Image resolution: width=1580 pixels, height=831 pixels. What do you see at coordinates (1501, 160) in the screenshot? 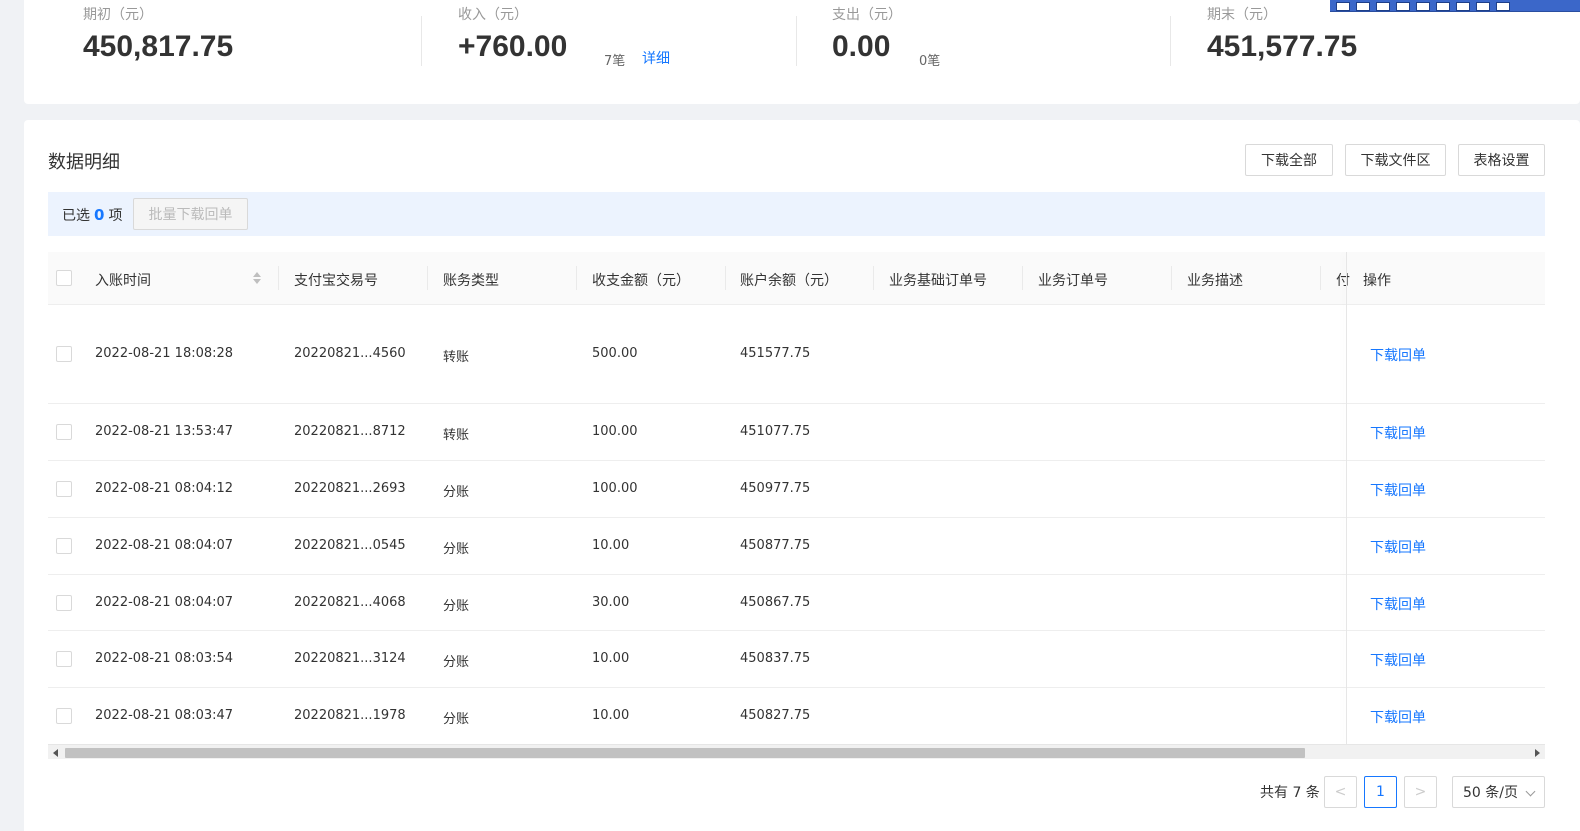
I see `table-settings-button: 表格设置` at bounding box center [1501, 160].